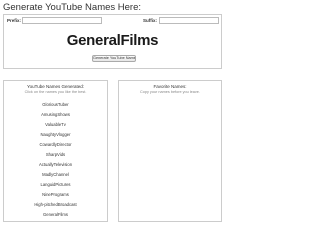 The width and height of the screenshot is (320, 240). I want to click on generate-button: Generate YouTube Names, so click(114, 58).